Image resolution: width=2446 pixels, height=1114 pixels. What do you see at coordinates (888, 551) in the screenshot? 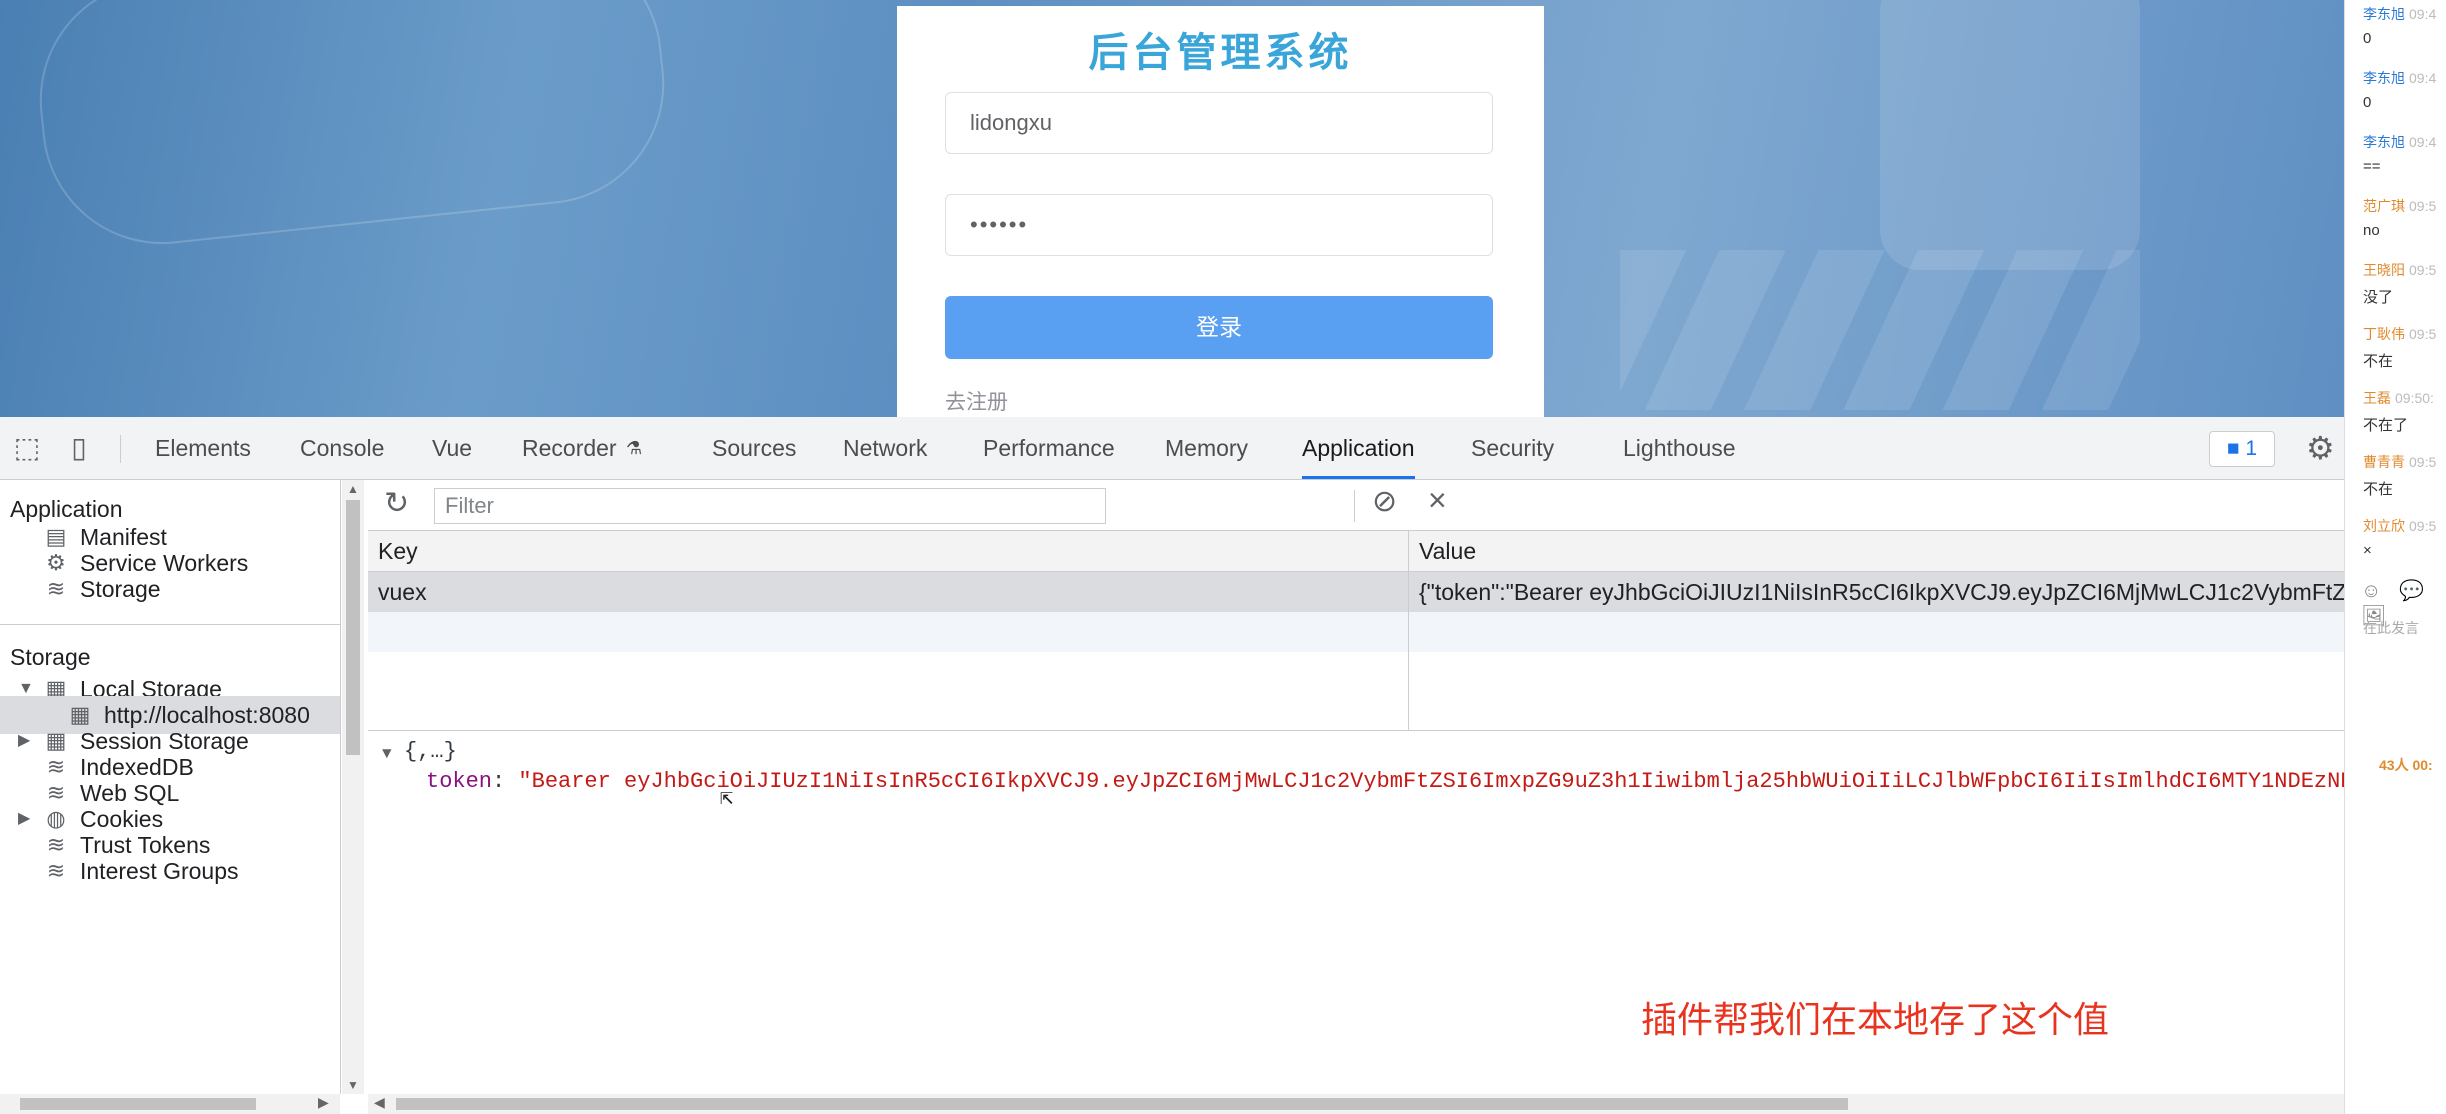
I see `column-header-key: Key` at bounding box center [888, 551].